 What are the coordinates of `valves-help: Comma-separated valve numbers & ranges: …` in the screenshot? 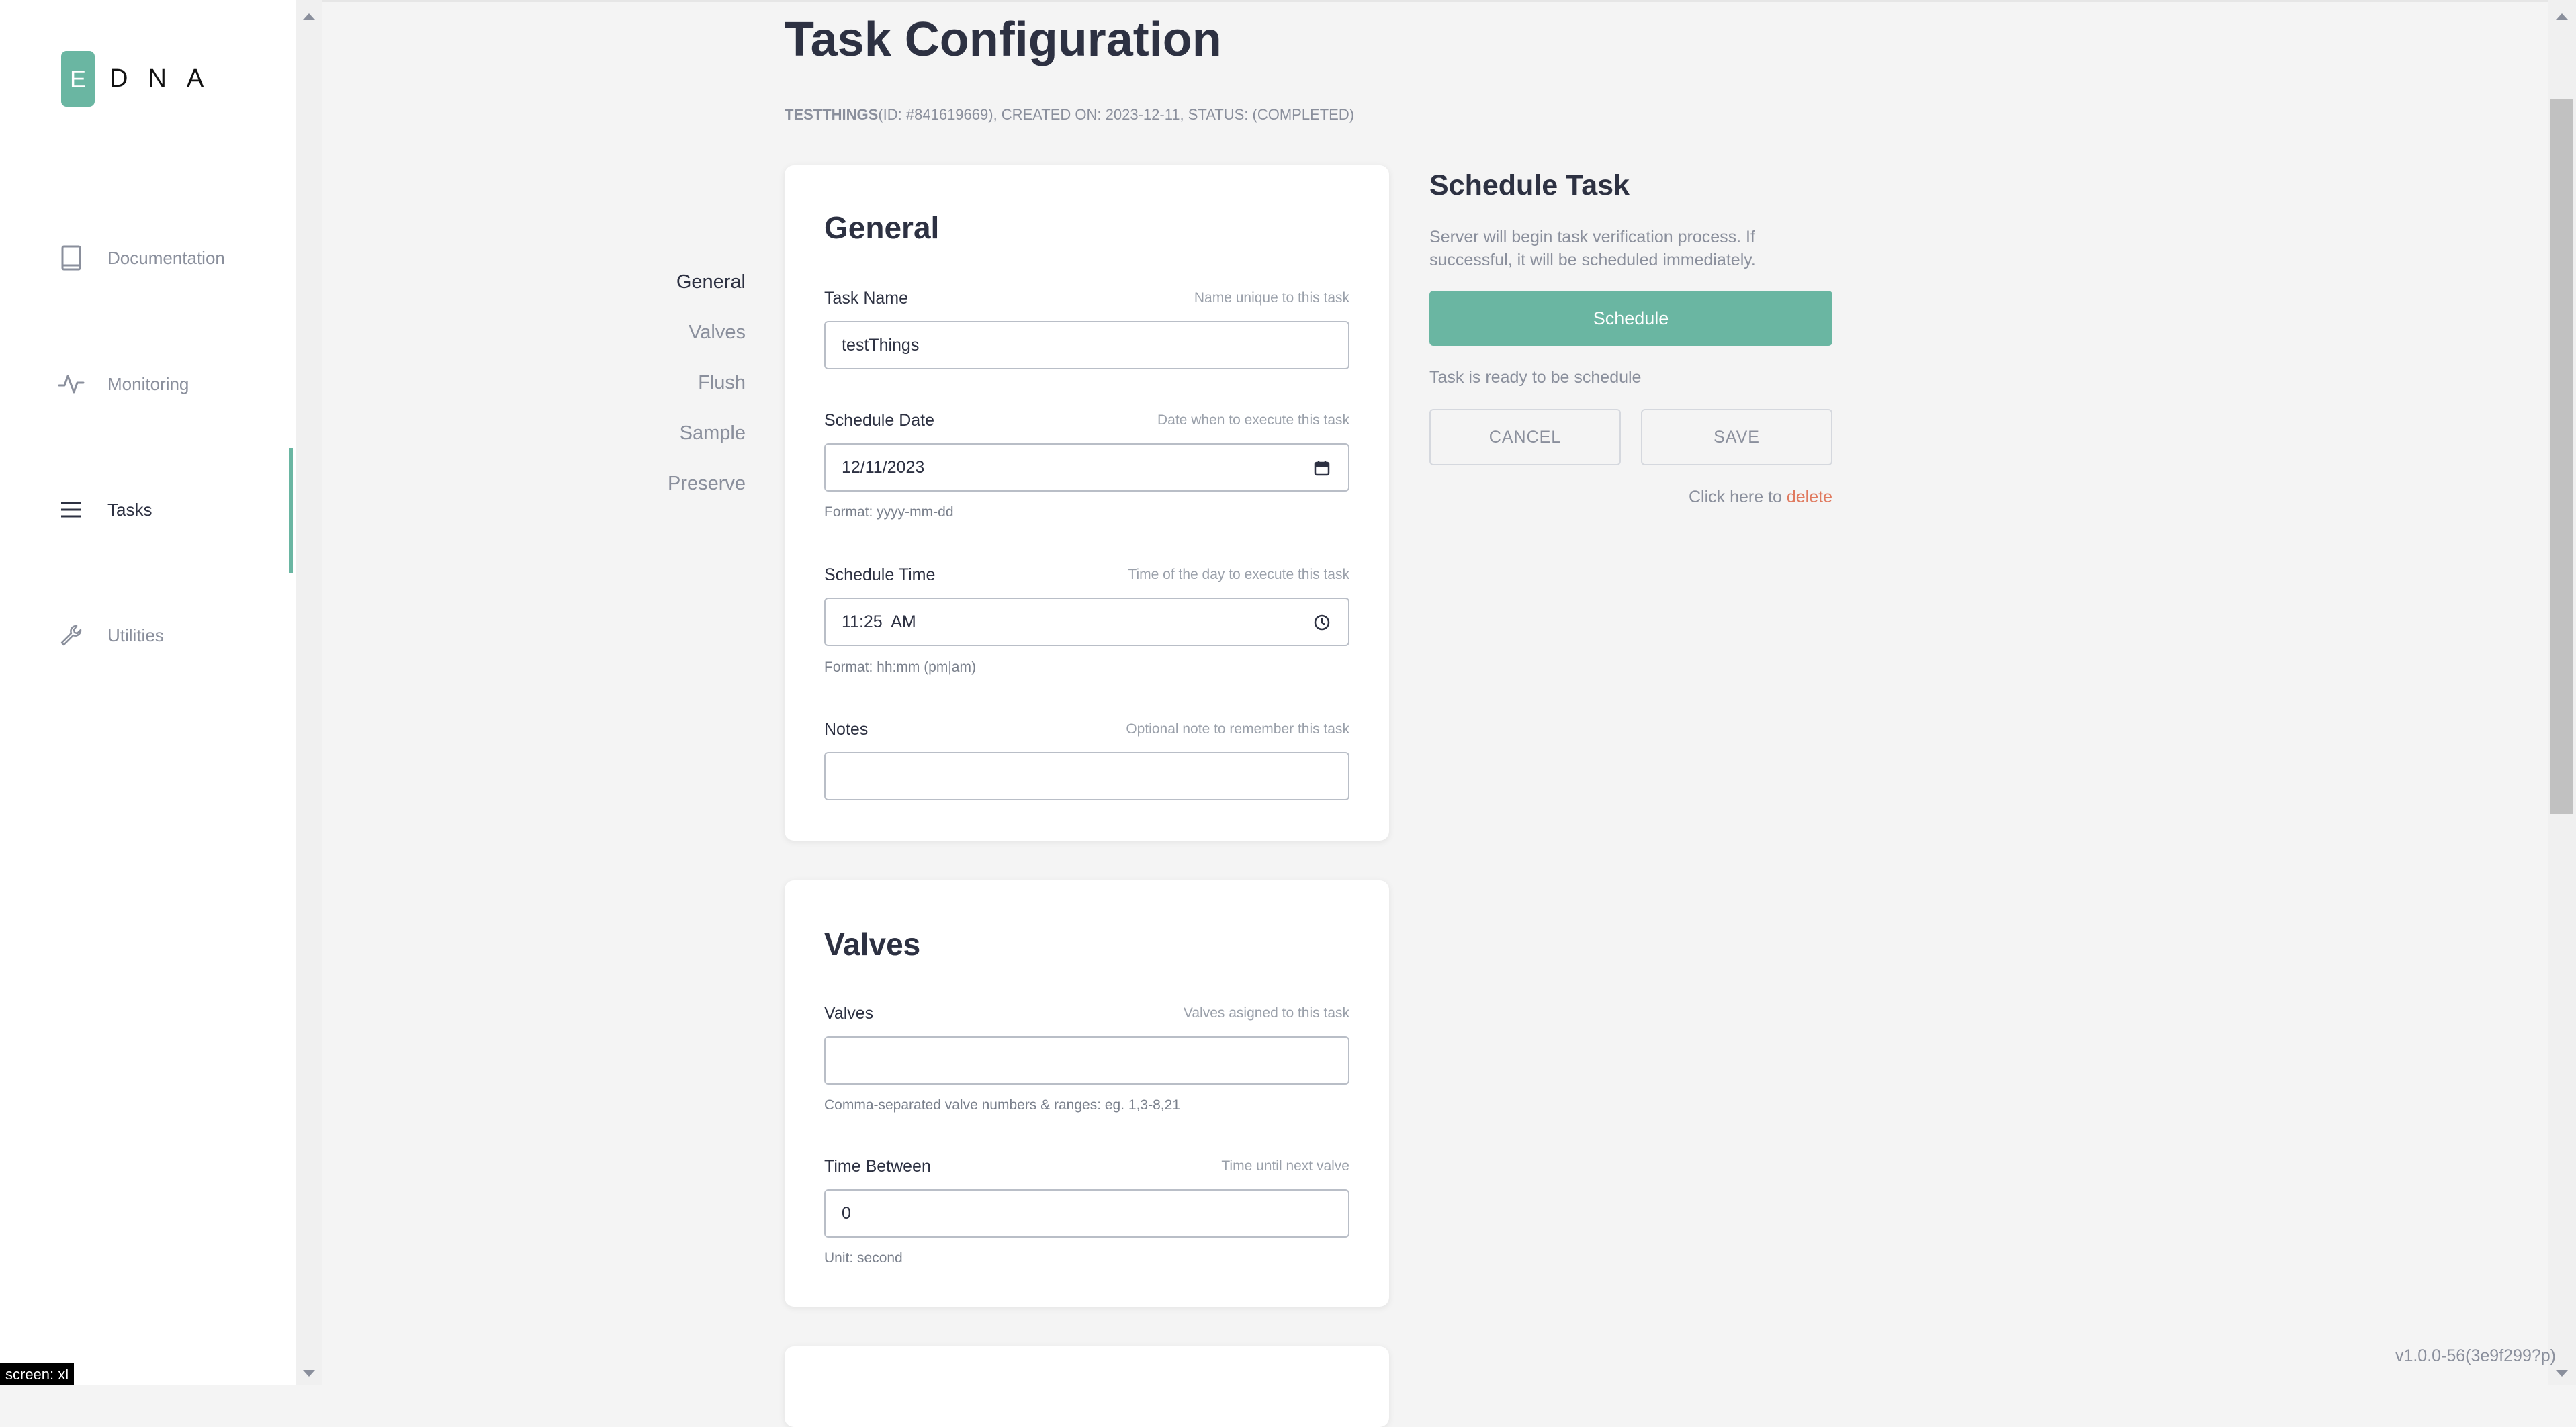 It's located at (1002, 1105).